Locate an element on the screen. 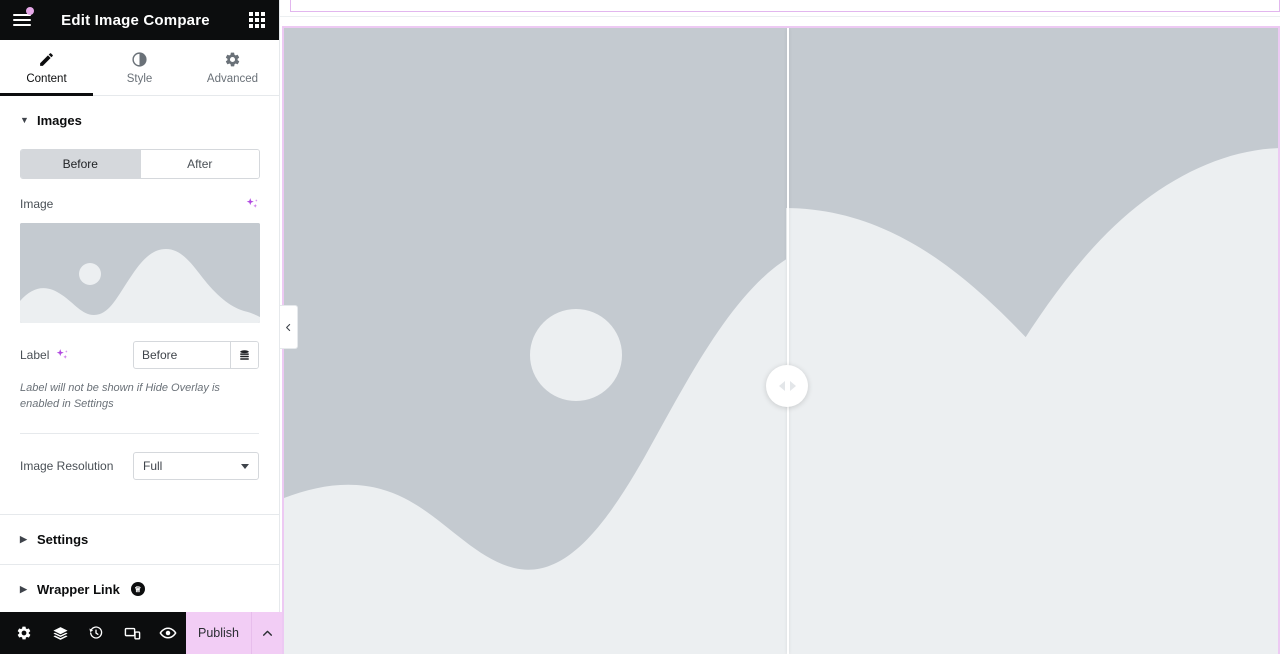 The height and width of the screenshot is (654, 1280). tab-style-label: Style is located at coordinates (139, 78).